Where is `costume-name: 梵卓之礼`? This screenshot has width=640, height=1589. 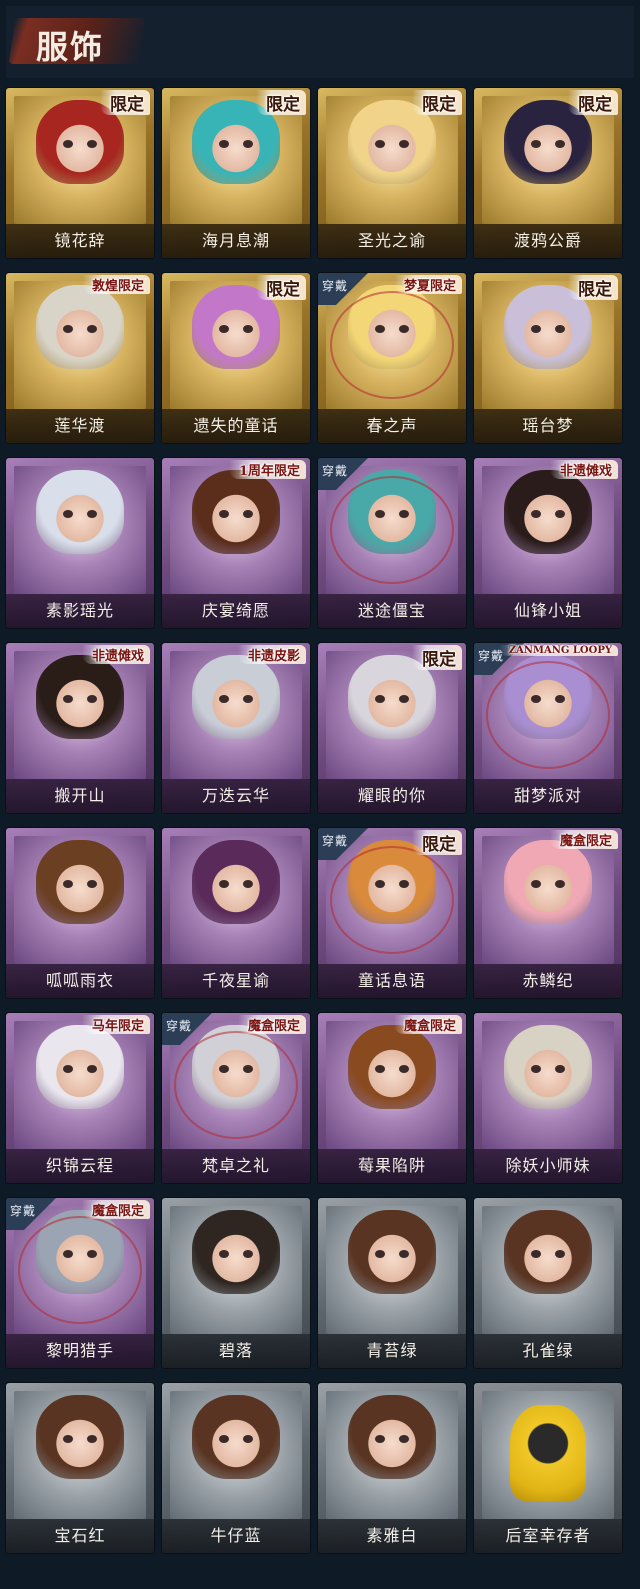 costume-name: 梵卓之礼 is located at coordinates (235, 1165).